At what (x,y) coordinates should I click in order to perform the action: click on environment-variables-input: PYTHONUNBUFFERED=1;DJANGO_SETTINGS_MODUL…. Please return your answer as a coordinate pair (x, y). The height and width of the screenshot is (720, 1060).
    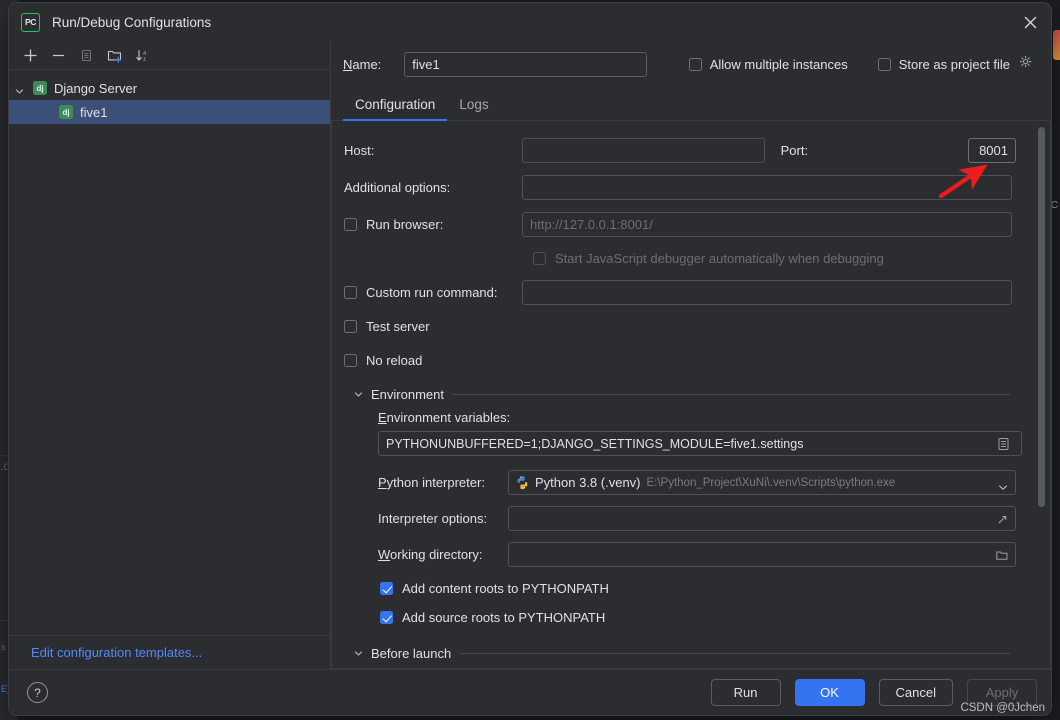
    Looking at the image, I should click on (700, 443).